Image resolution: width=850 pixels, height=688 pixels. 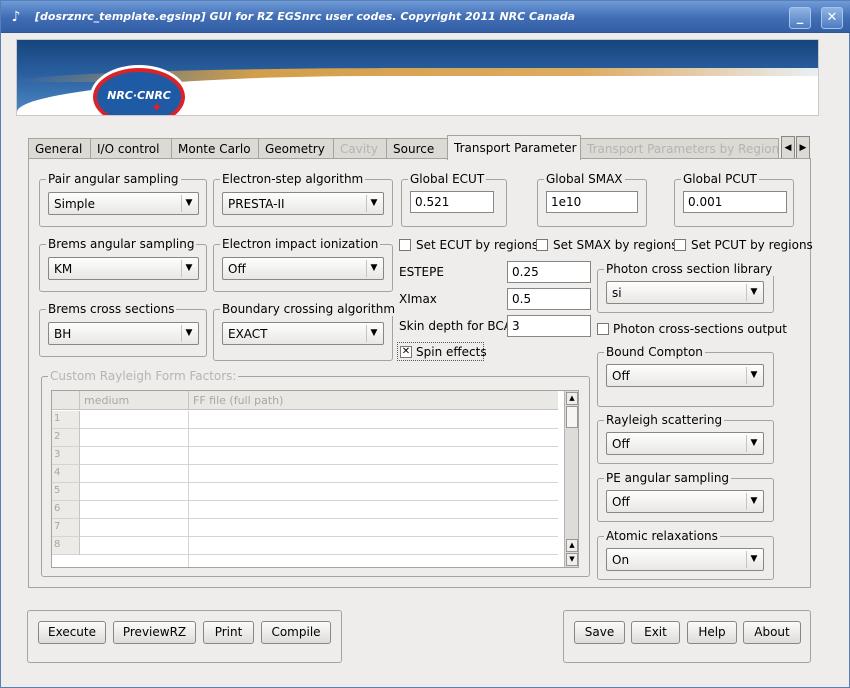 What do you see at coordinates (303, 333) in the screenshot?
I see `boundary-crossing-algorithm-select: EXACT ▼` at bounding box center [303, 333].